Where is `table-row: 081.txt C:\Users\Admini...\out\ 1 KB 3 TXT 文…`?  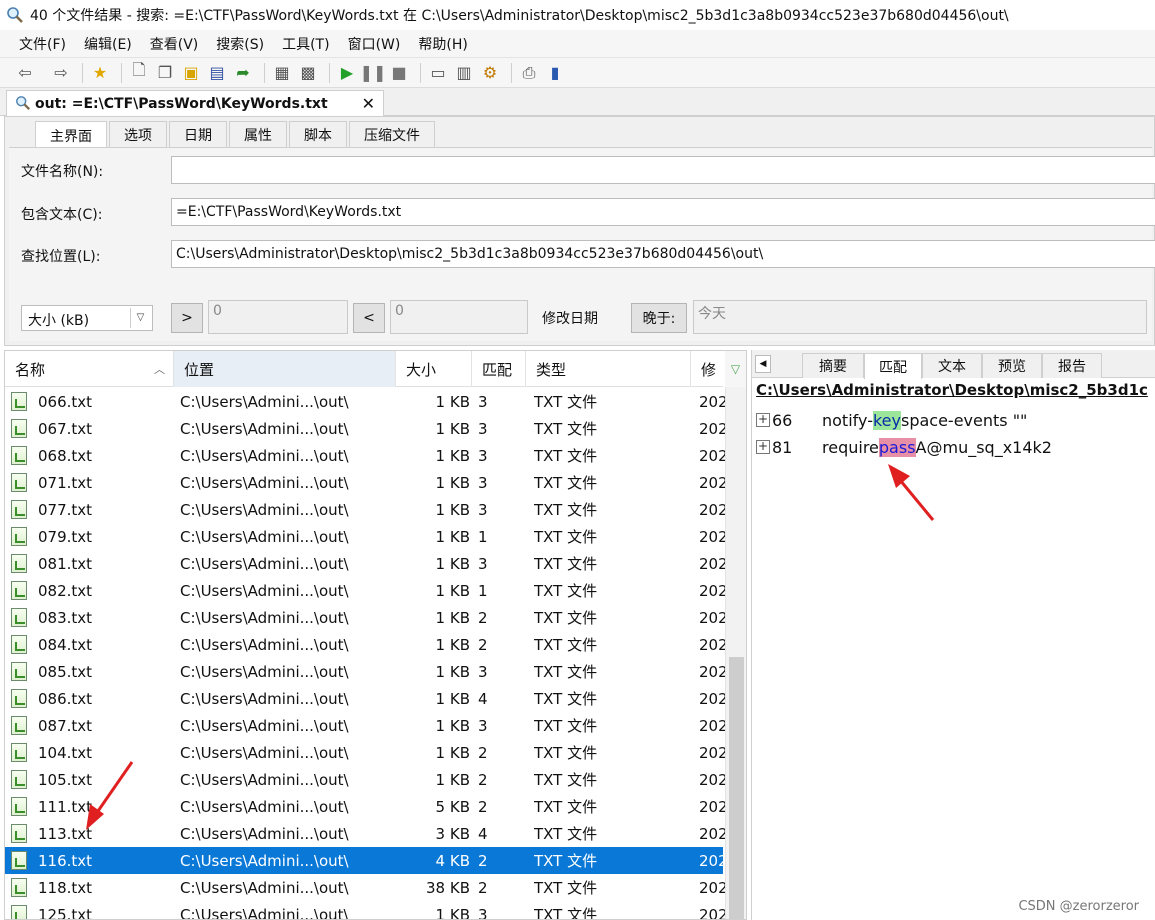 table-row: 081.txt C:\Users\Admini...\out\ 1 KB 3 TXT 文… is located at coordinates (365, 563).